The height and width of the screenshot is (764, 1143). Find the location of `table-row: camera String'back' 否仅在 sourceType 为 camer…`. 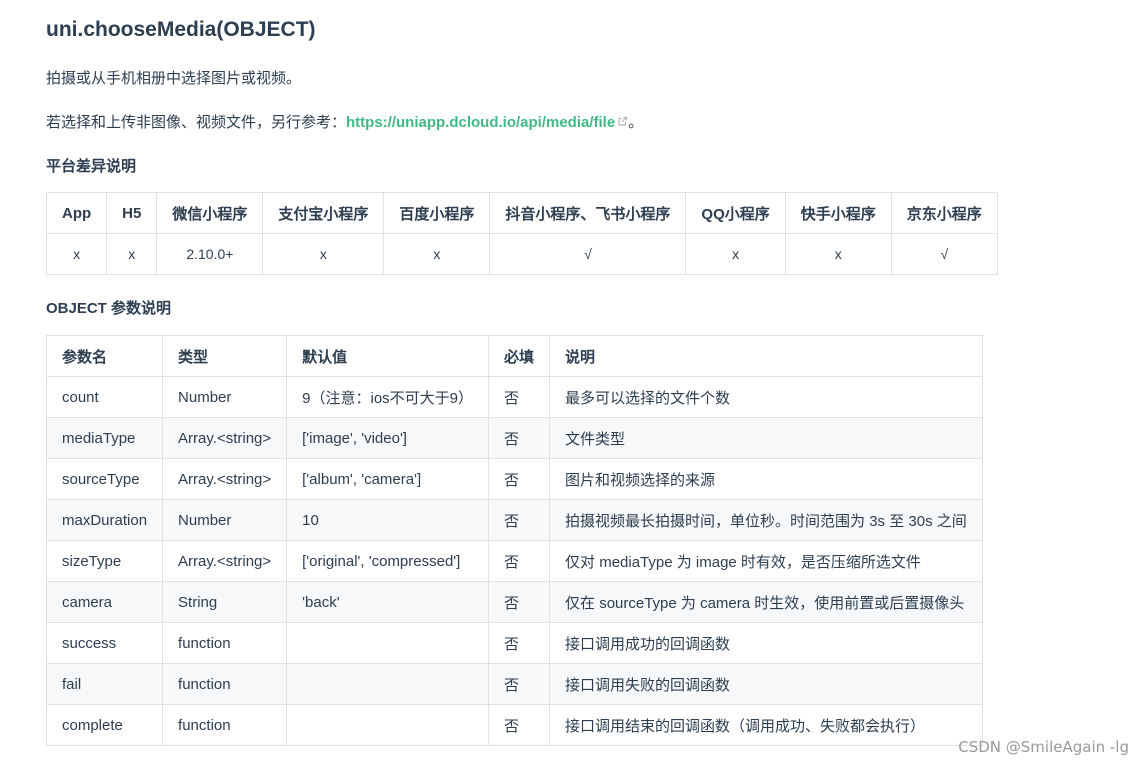

table-row: camera String'back' 否仅在 sourceType 为 camer… is located at coordinates (514, 602).